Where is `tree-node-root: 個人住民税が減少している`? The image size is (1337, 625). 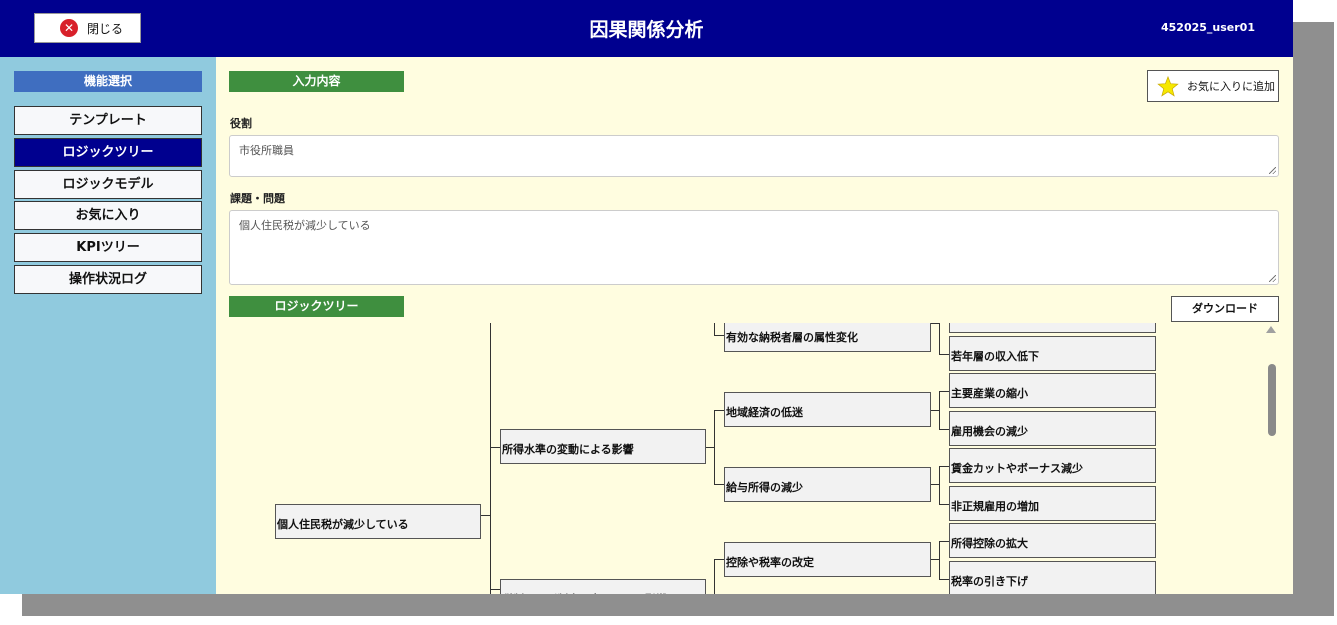
tree-node-root: 個人住民税が減少している is located at coordinates (378, 521).